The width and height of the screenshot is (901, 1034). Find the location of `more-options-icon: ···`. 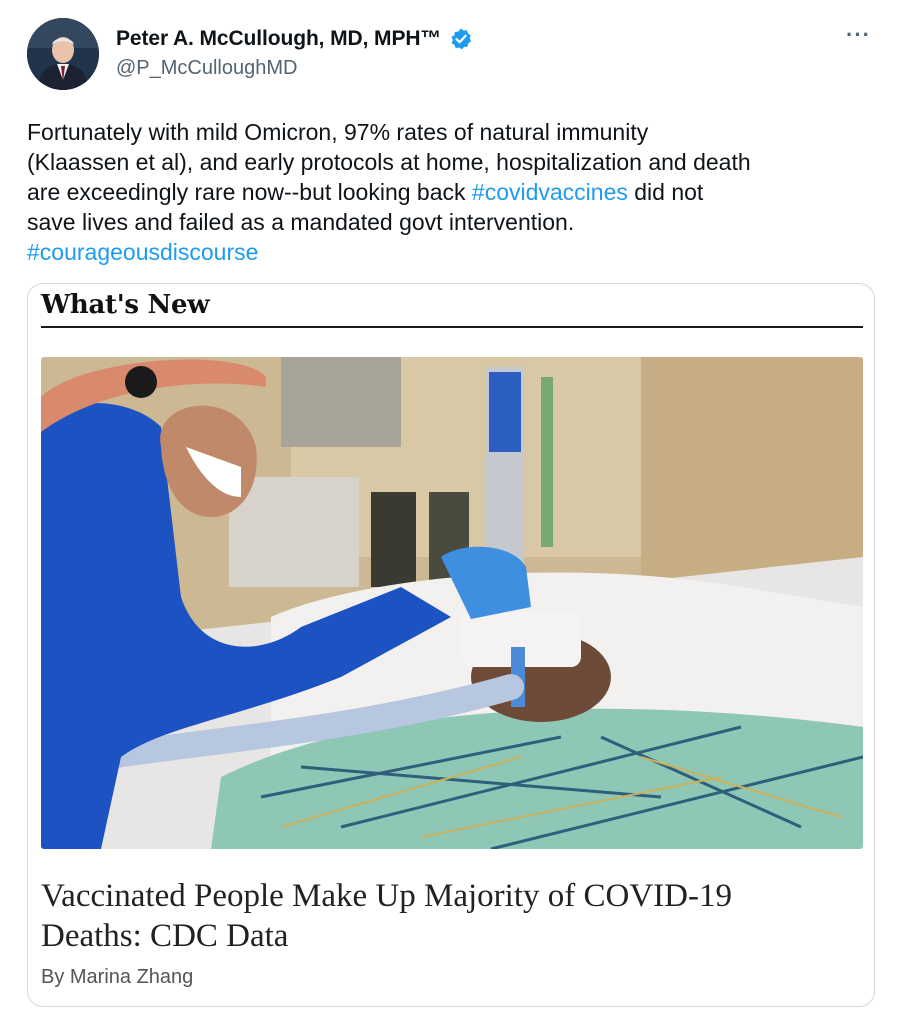

more-options-icon: ··· is located at coordinates (858, 35).